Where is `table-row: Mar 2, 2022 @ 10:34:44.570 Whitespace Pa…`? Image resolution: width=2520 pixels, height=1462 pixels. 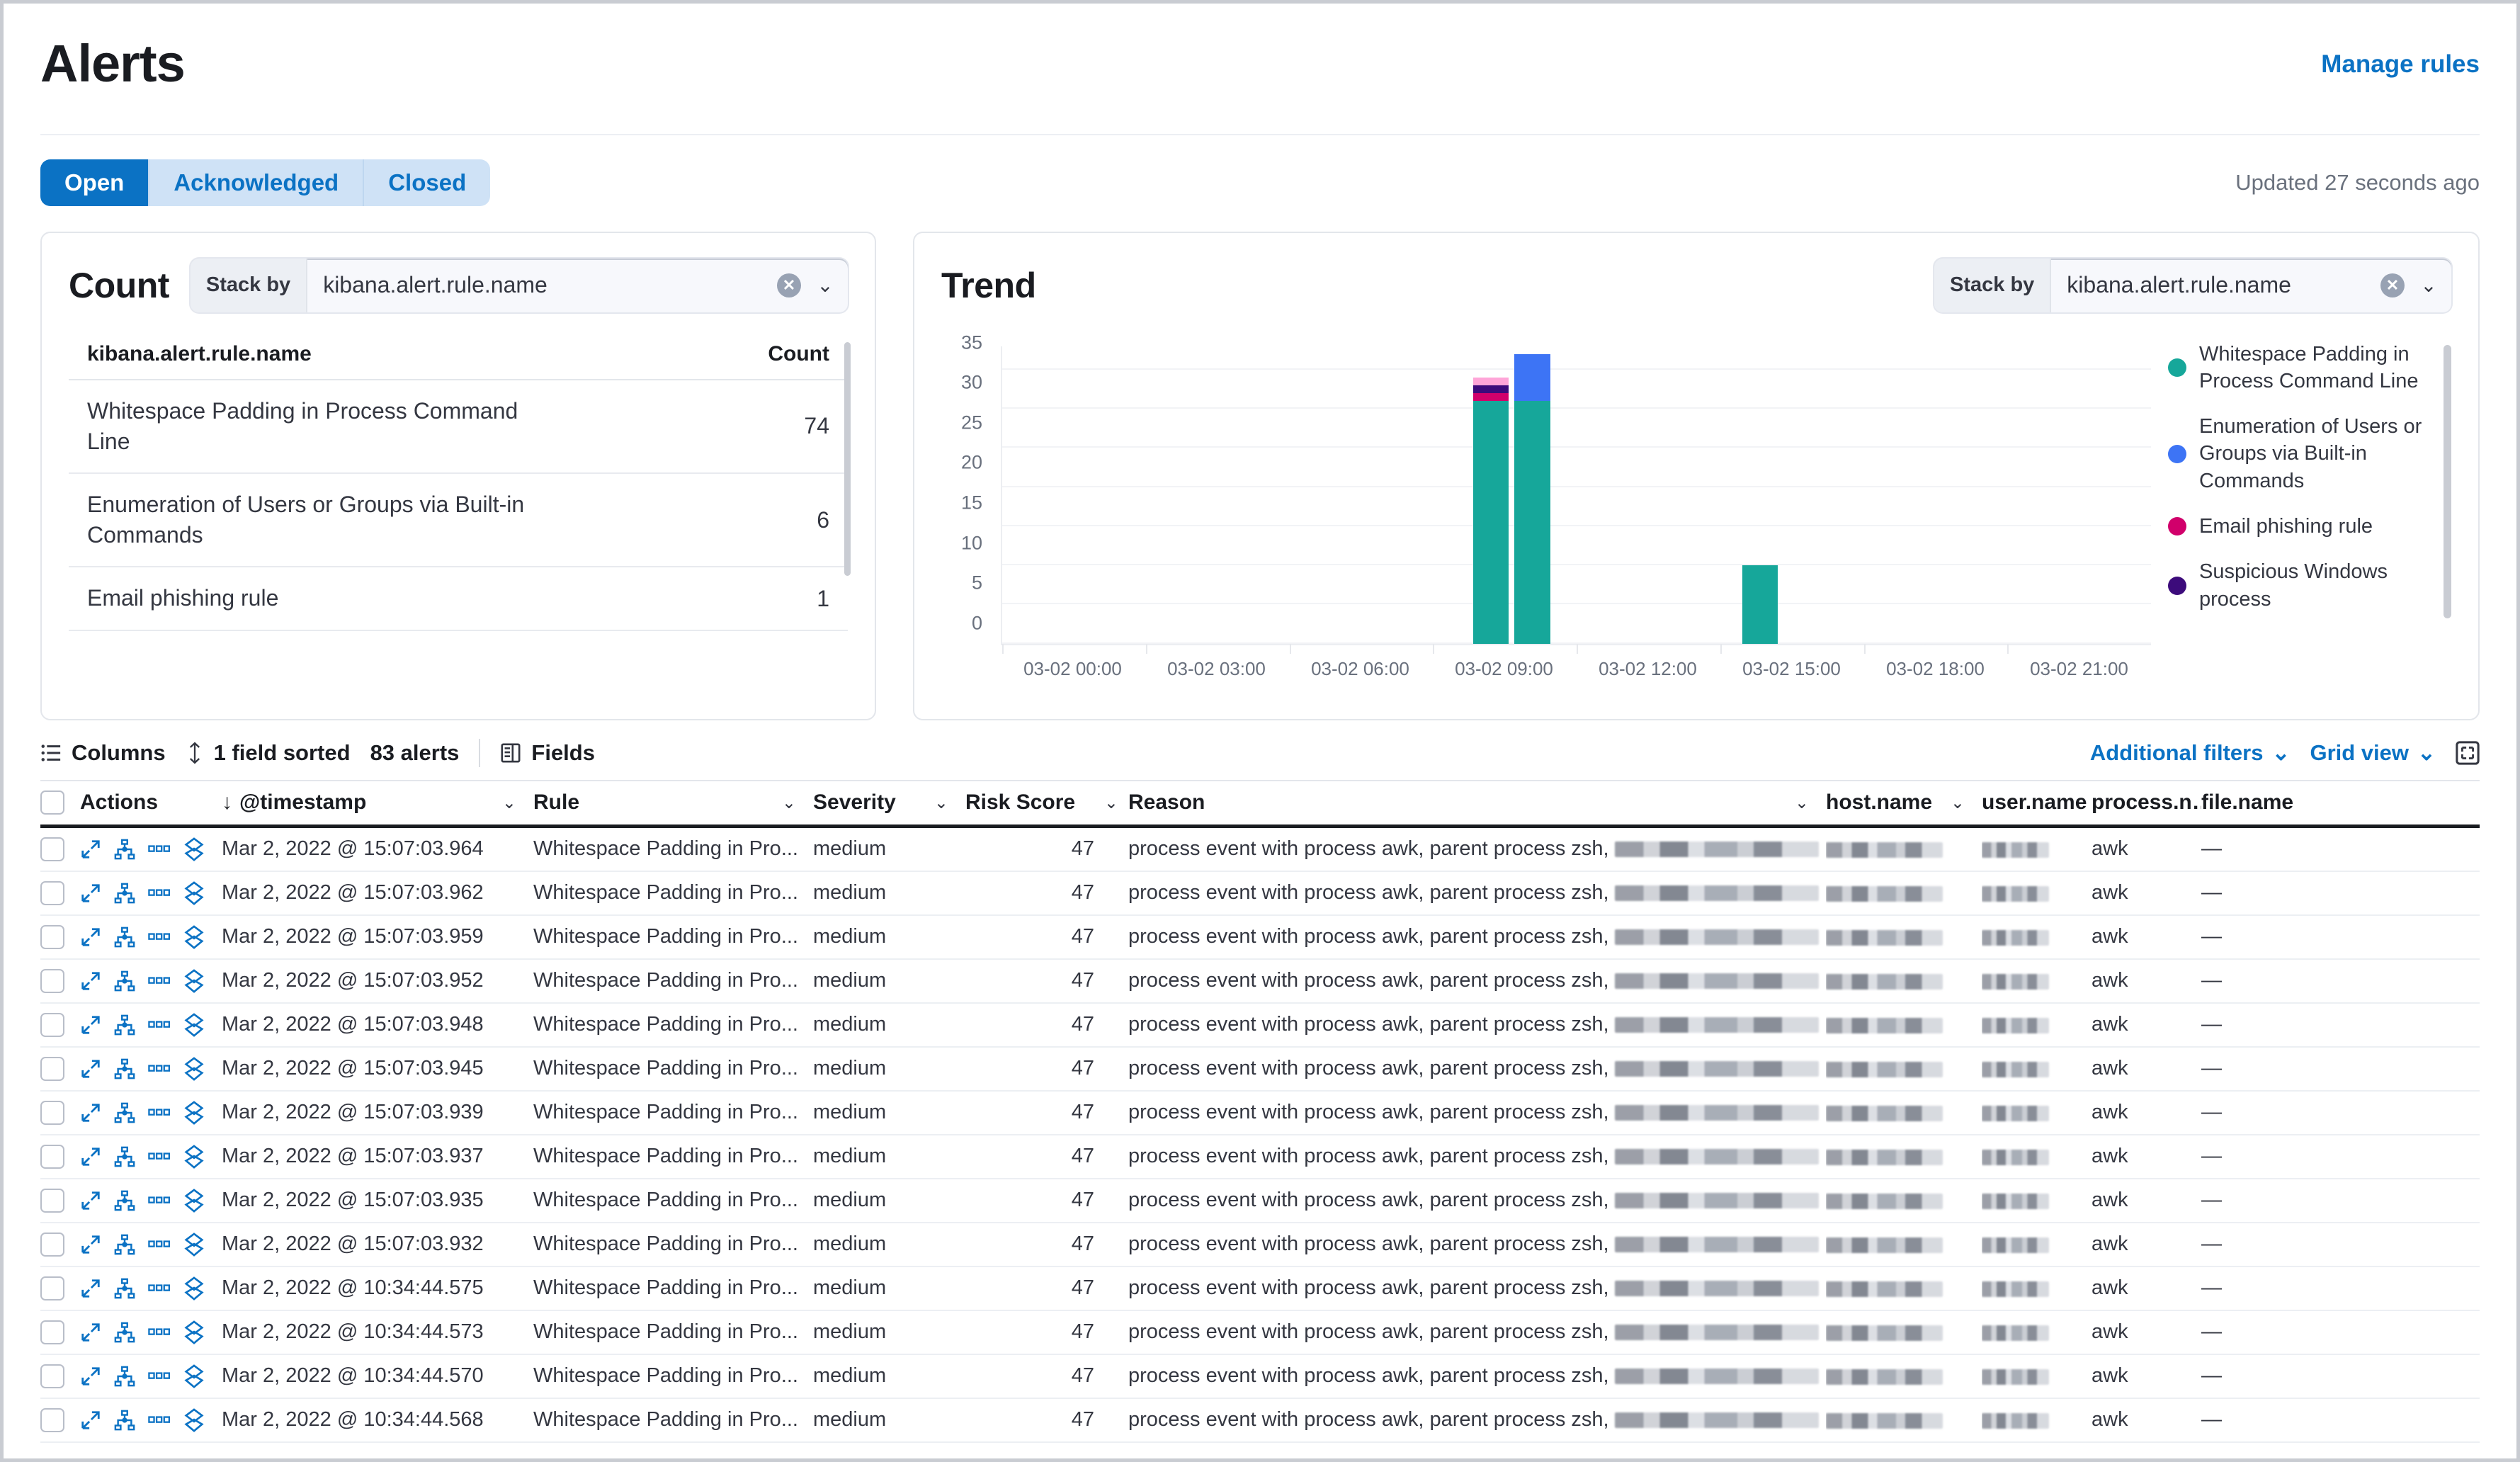 table-row: Mar 2, 2022 @ 10:34:44.570 Whitespace Pa… is located at coordinates (1260, 1377).